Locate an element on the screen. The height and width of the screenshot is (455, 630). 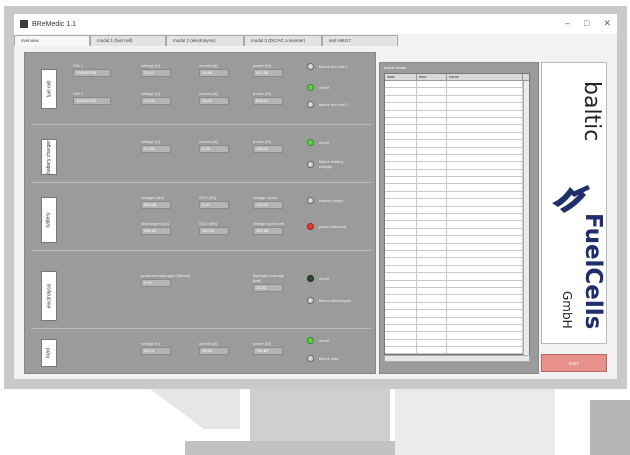
fc1-power-label: power [W] is located at coordinates (262, 65).